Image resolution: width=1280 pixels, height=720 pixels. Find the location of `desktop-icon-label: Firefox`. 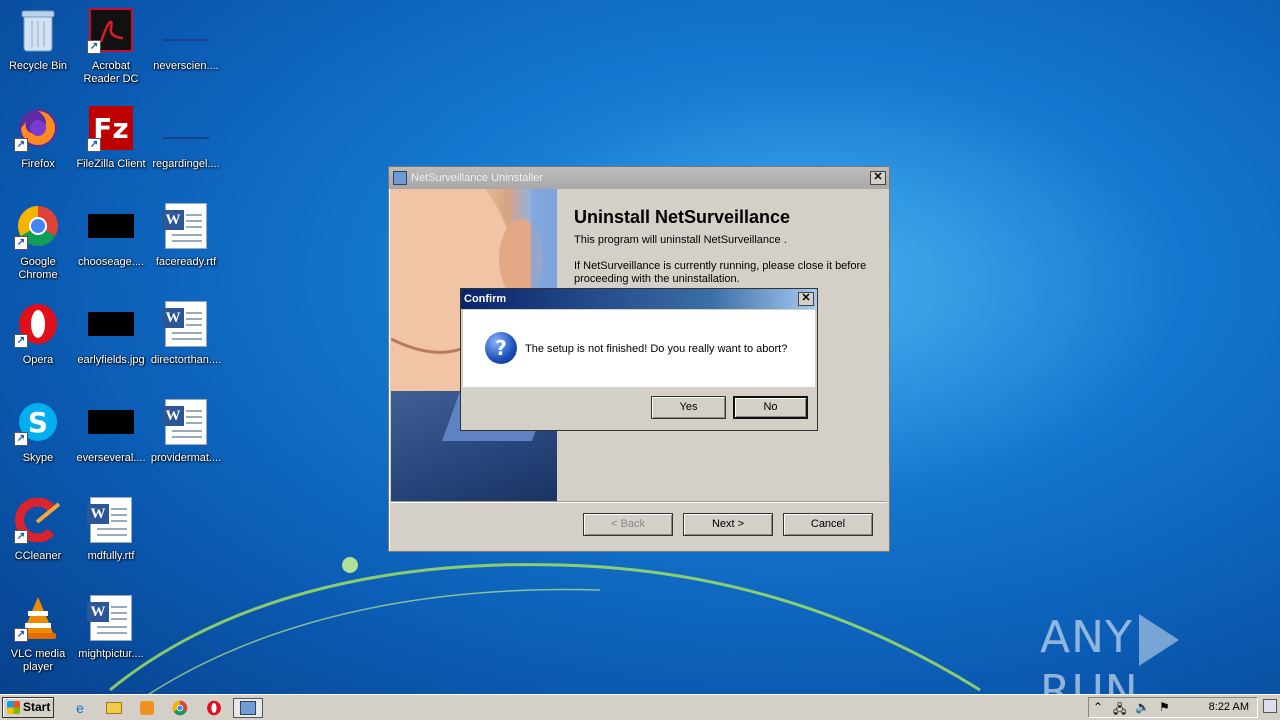

desktop-icon-label: Firefox is located at coordinates (38, 164).